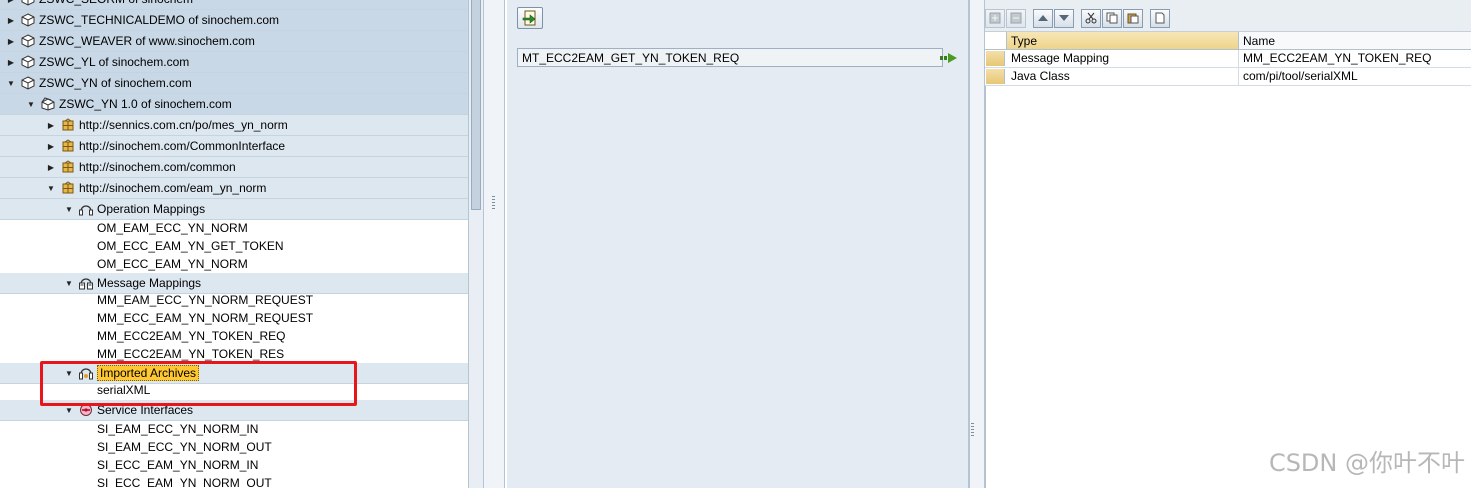  I want to click on tree-node-category: ▼ Operation Mappings, so click(234, 209).